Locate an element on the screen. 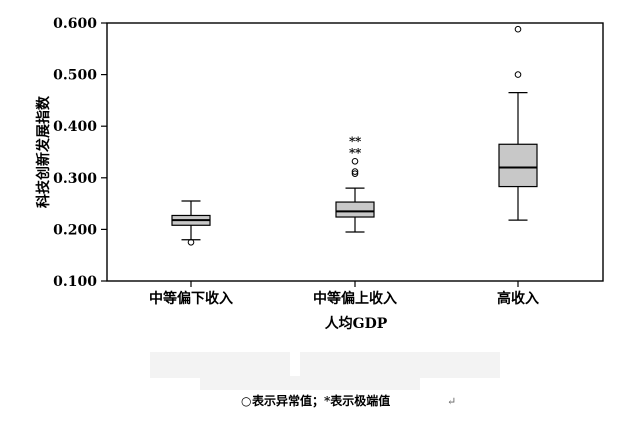 This screenshot has width=629, height=422. note-circle-glyph: ○ is located at coordinates (246, 401).